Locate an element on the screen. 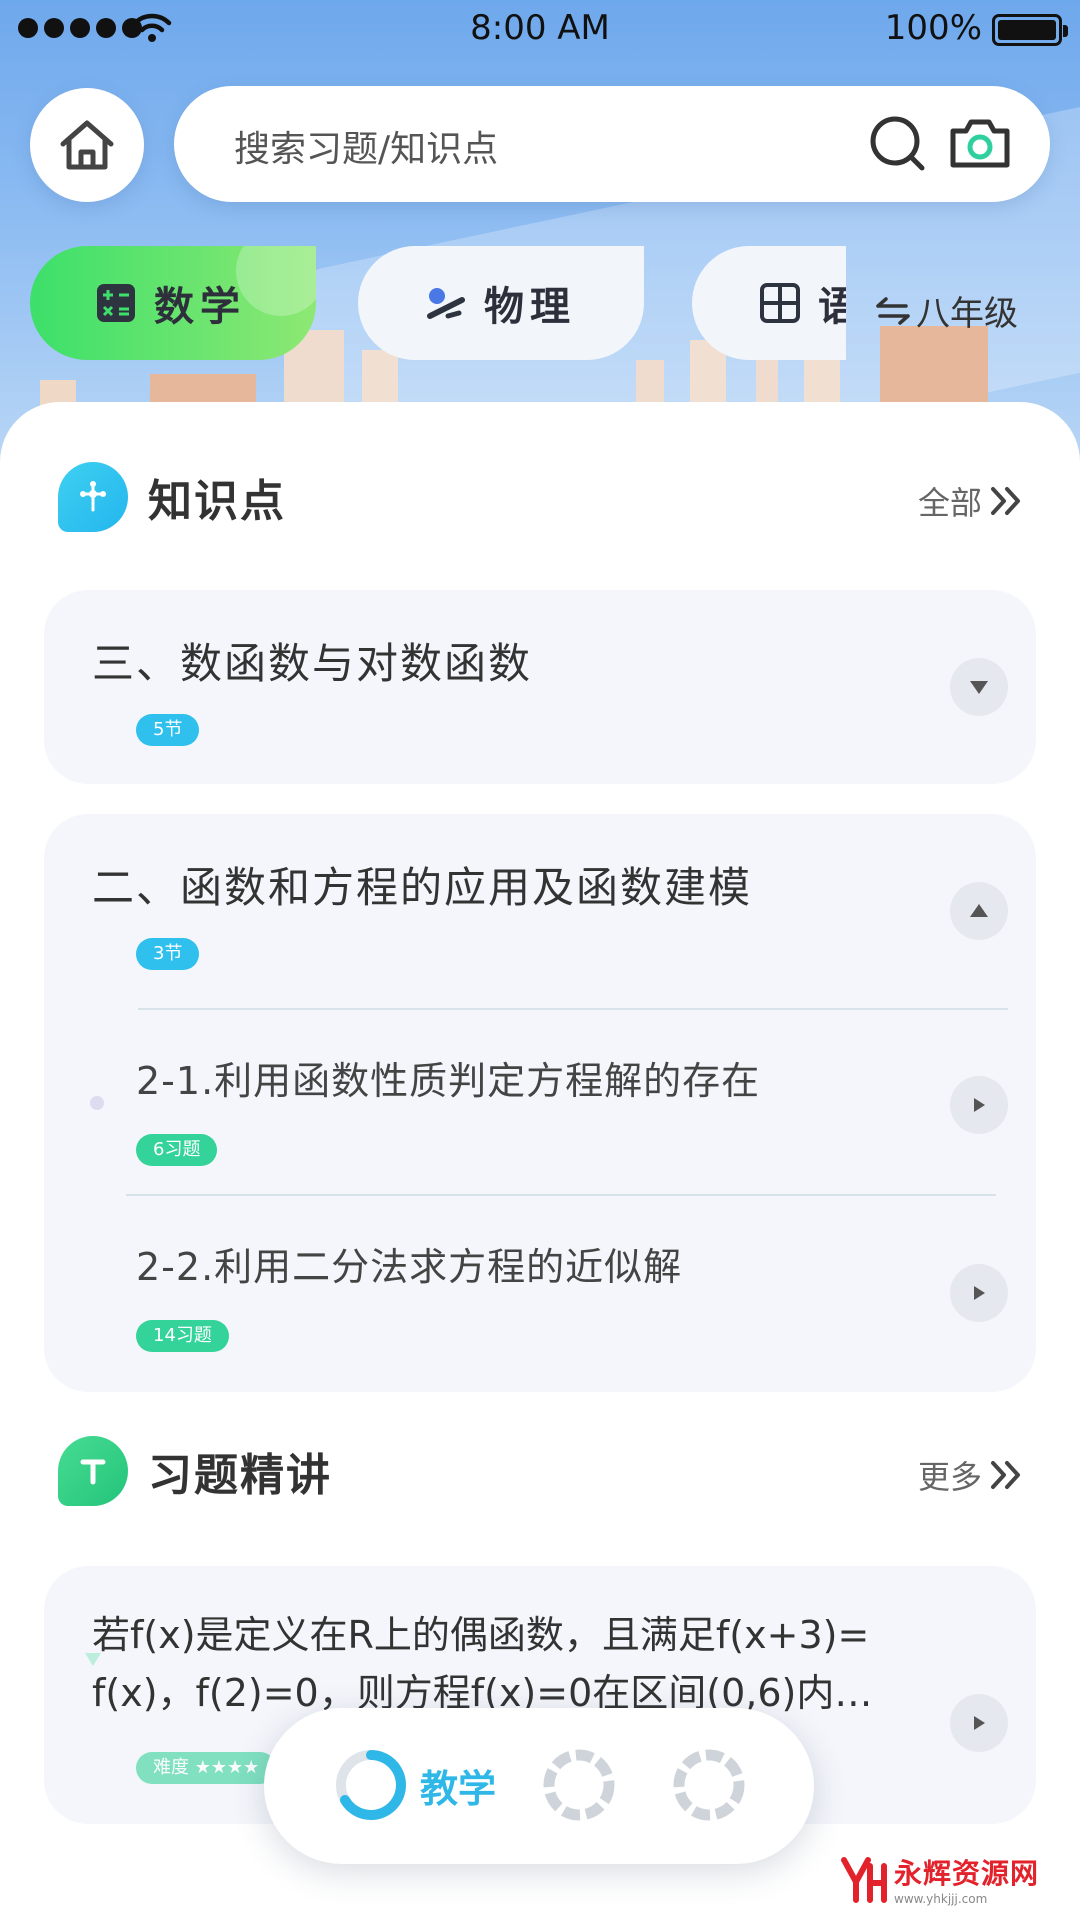  section-count-badge: 3节 is located at coordinates (168, 954).